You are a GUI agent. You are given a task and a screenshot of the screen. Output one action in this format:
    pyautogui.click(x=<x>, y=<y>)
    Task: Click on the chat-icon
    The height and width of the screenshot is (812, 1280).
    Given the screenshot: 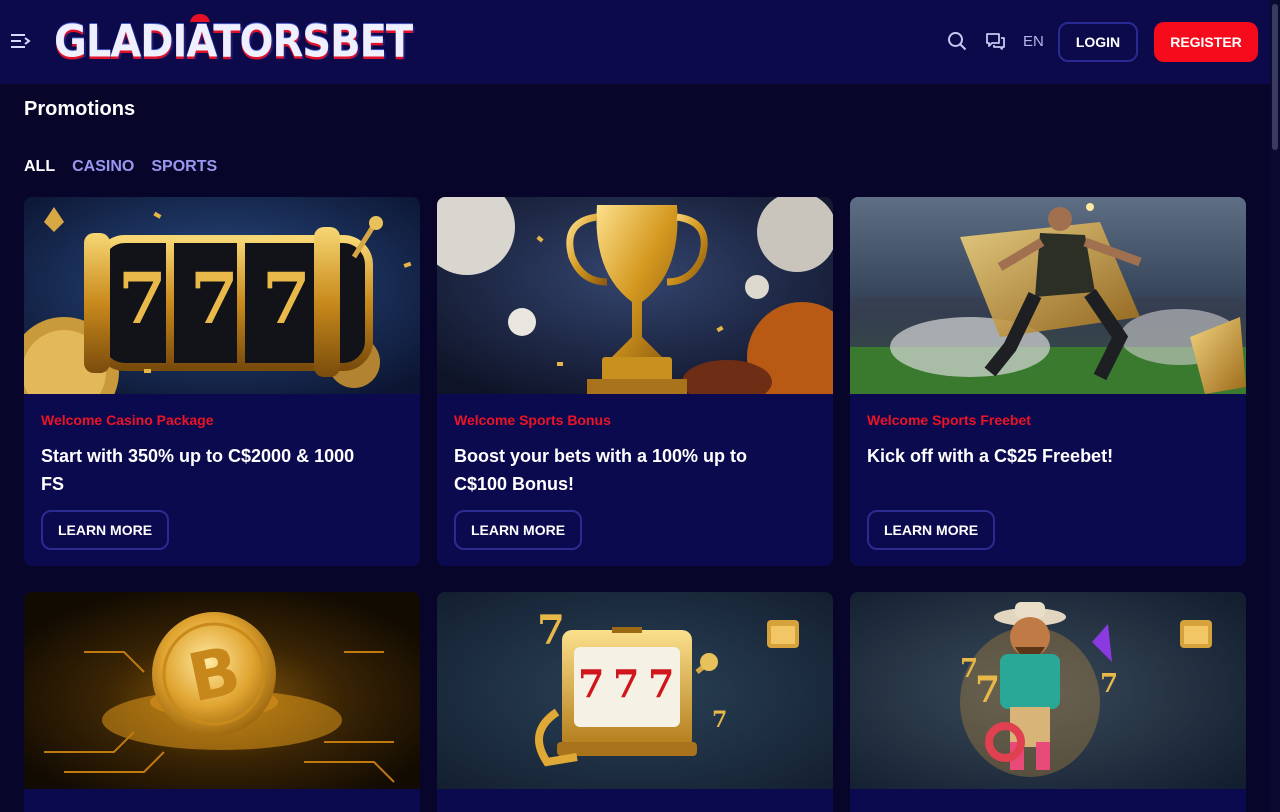 What is the action you would take?
    pyautogui.click(x=995, y=41)
    